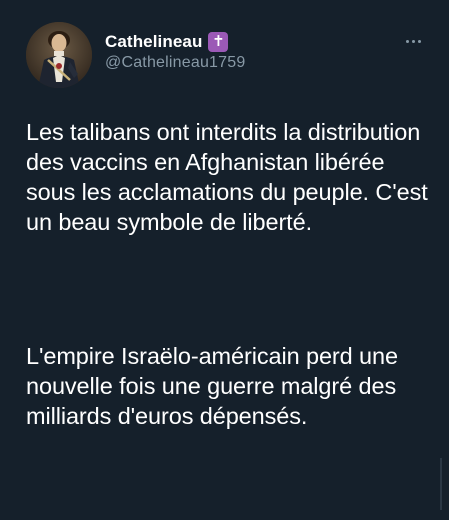 This screenshot has width=449, height=520. I want to click on cross-emoji-icon: ✝, so click(218, 42).